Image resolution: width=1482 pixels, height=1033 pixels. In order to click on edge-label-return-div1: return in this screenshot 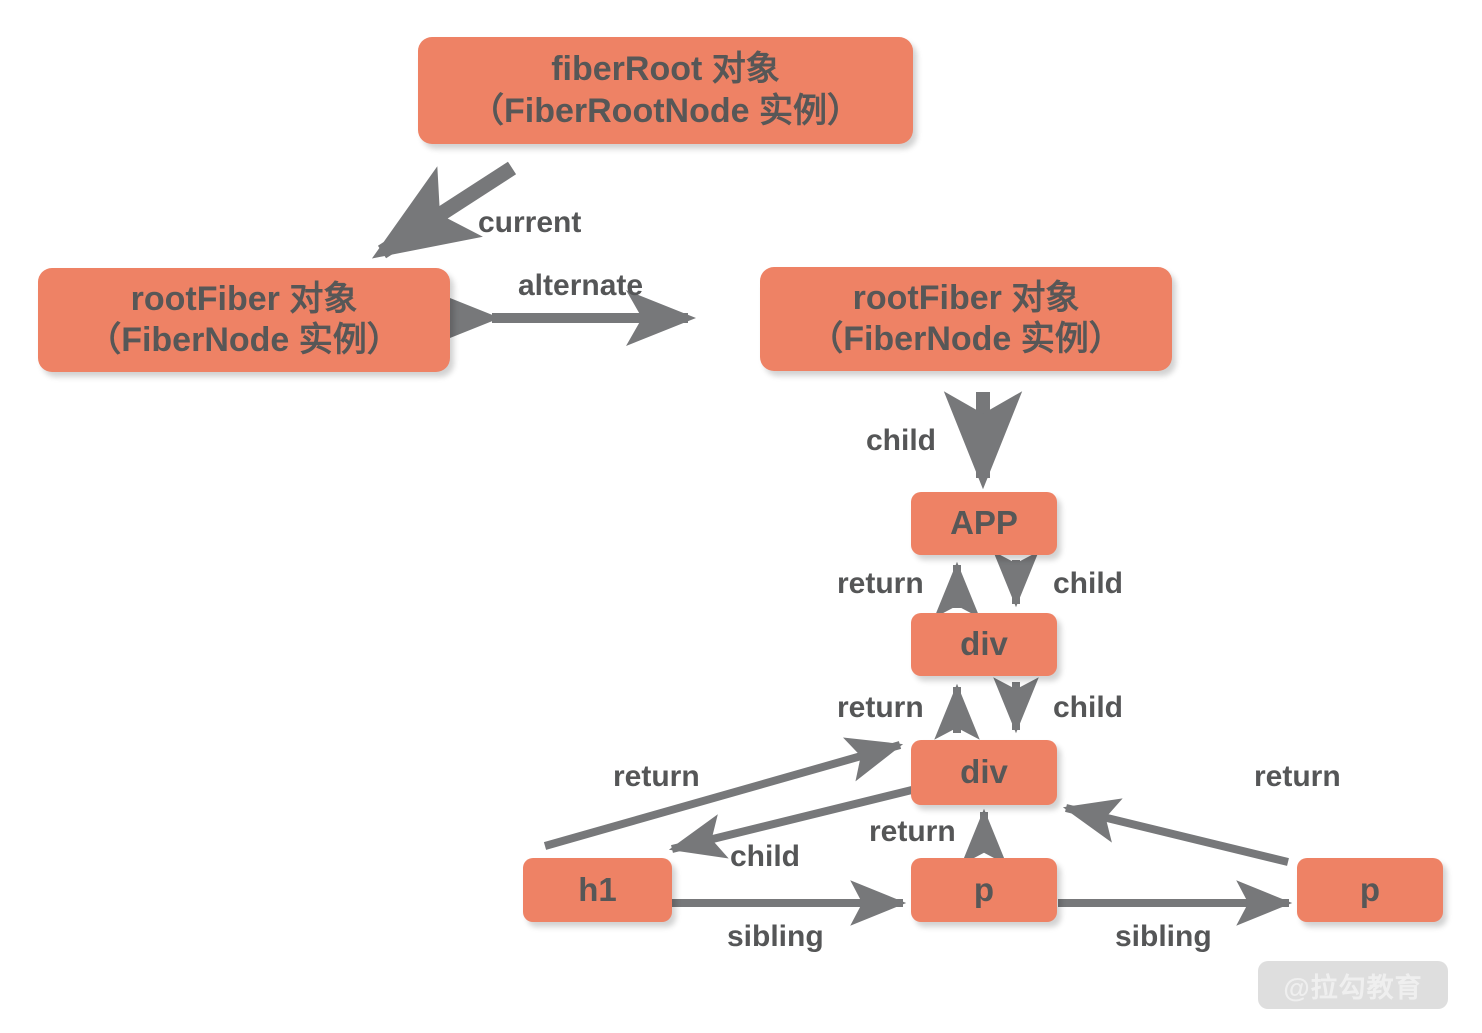, I will do `click(880, 707)`.